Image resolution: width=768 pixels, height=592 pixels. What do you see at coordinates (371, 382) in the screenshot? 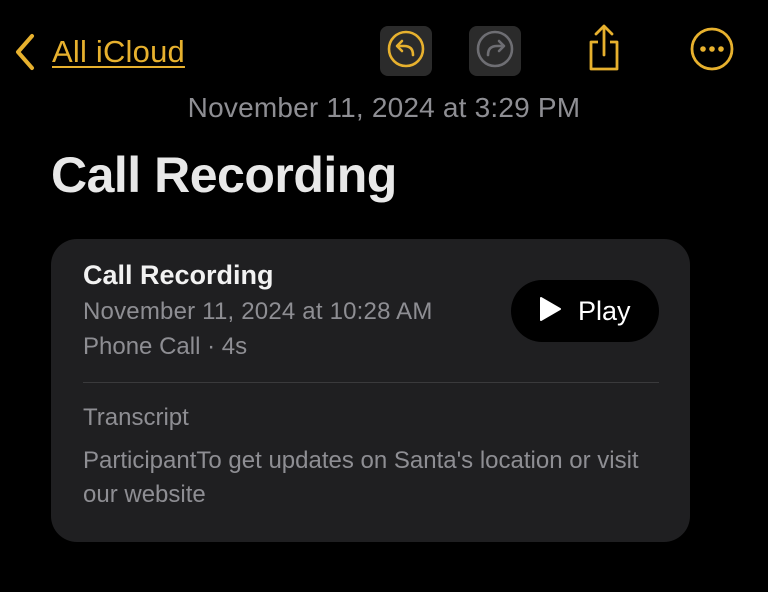
I see `card-divider` at bounding box center [371, 382].